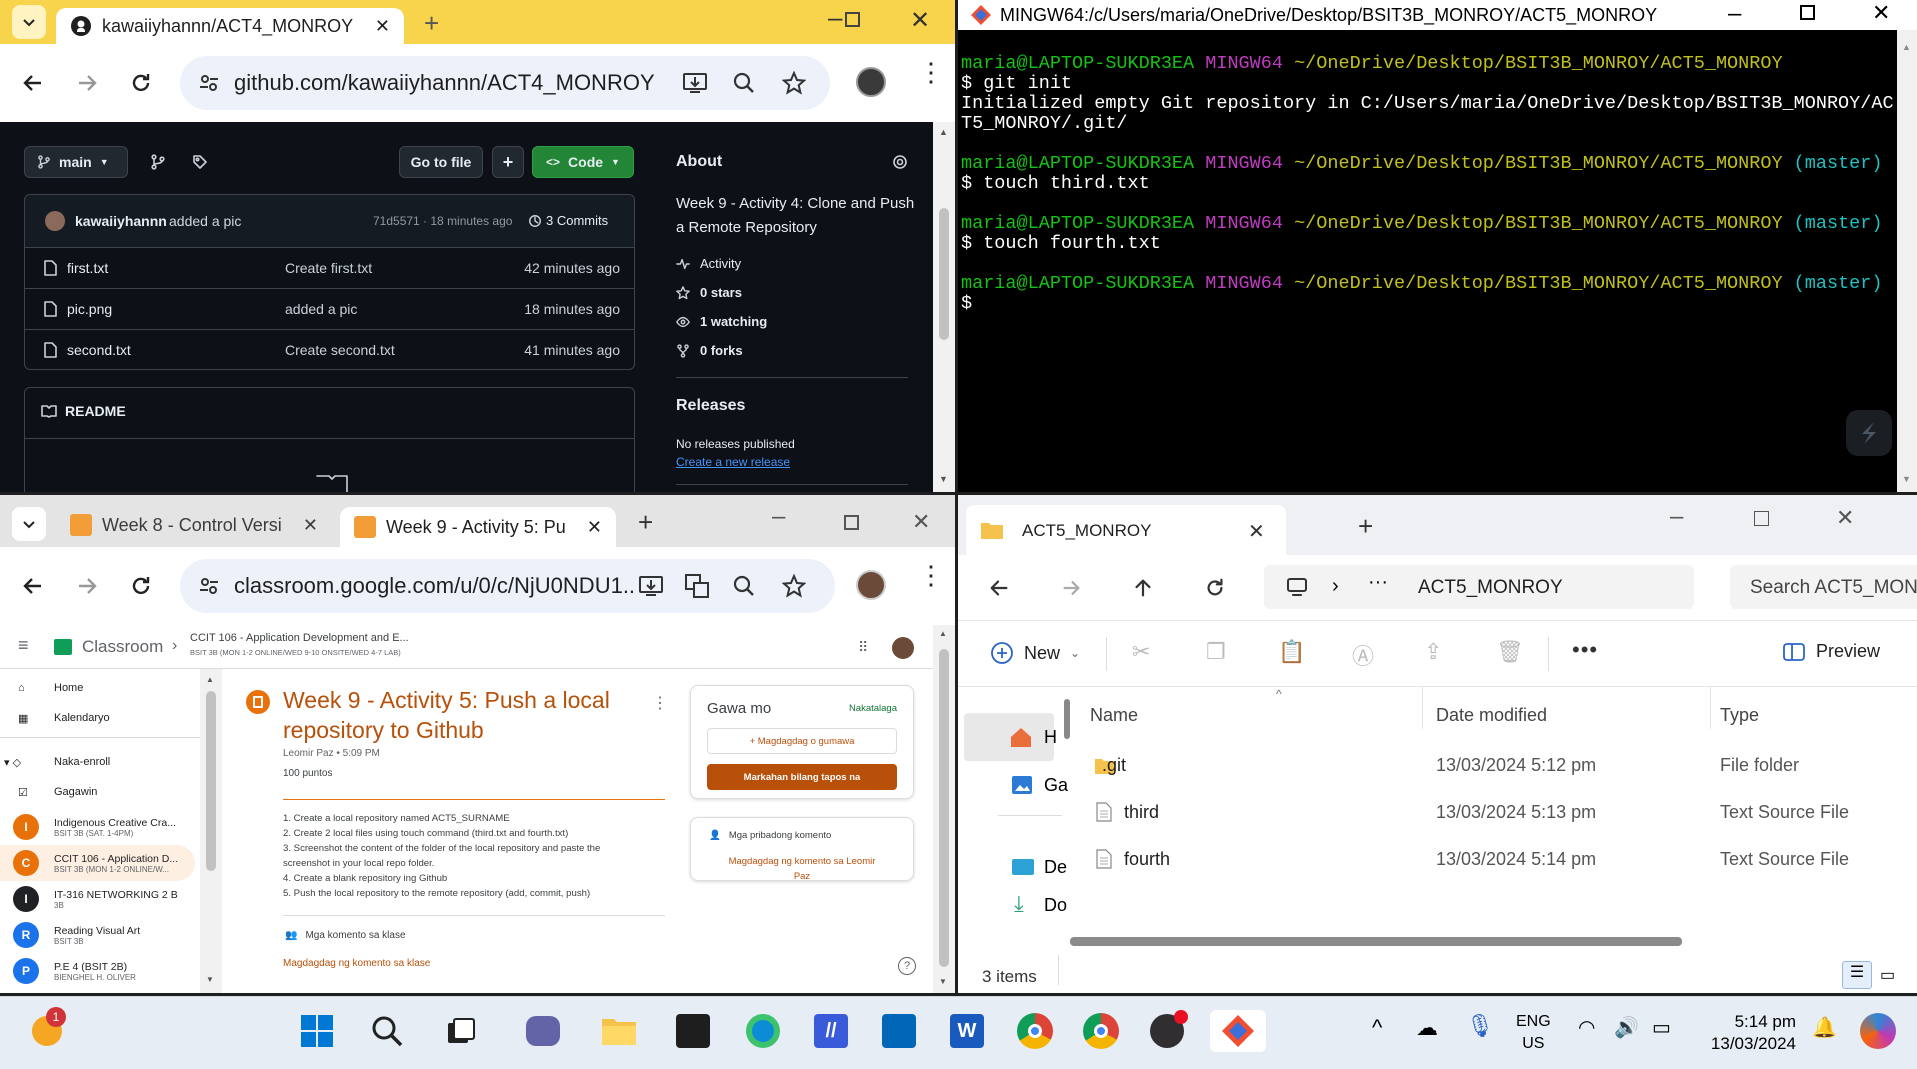 This screenshot has width=1917, height=1069. I want to click on tab-week9: Week 9 - Activity 5: Pu ✕, so click(478, 527).